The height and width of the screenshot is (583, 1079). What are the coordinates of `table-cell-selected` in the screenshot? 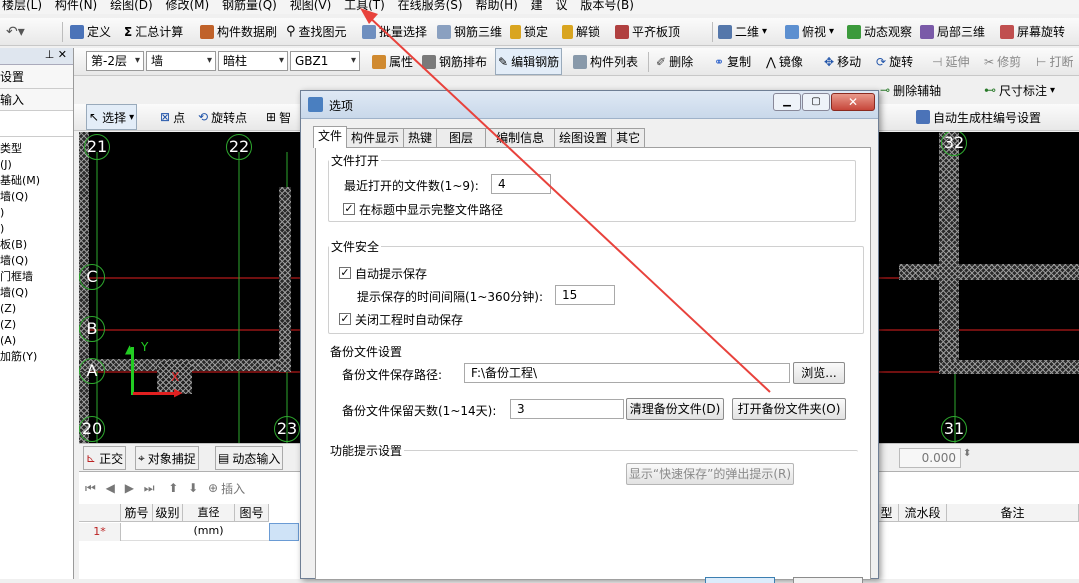 It's located at (284, 532).